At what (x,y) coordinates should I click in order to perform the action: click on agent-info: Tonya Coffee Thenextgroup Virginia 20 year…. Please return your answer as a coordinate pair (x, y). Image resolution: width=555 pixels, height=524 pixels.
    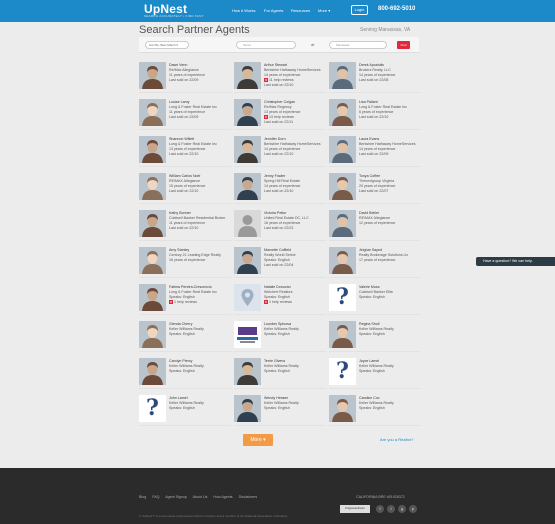
    Looking at the image, I should click on (390, 184).